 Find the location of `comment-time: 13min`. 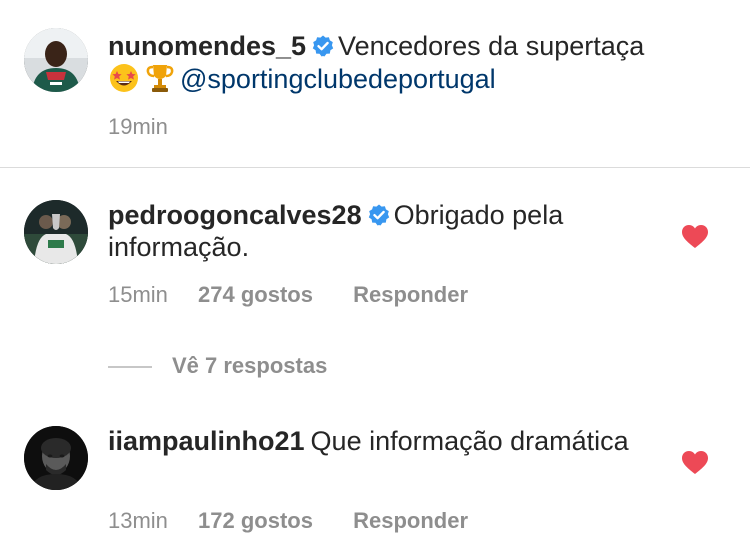

comment-time: 13min is located at coordinates (138, 520).